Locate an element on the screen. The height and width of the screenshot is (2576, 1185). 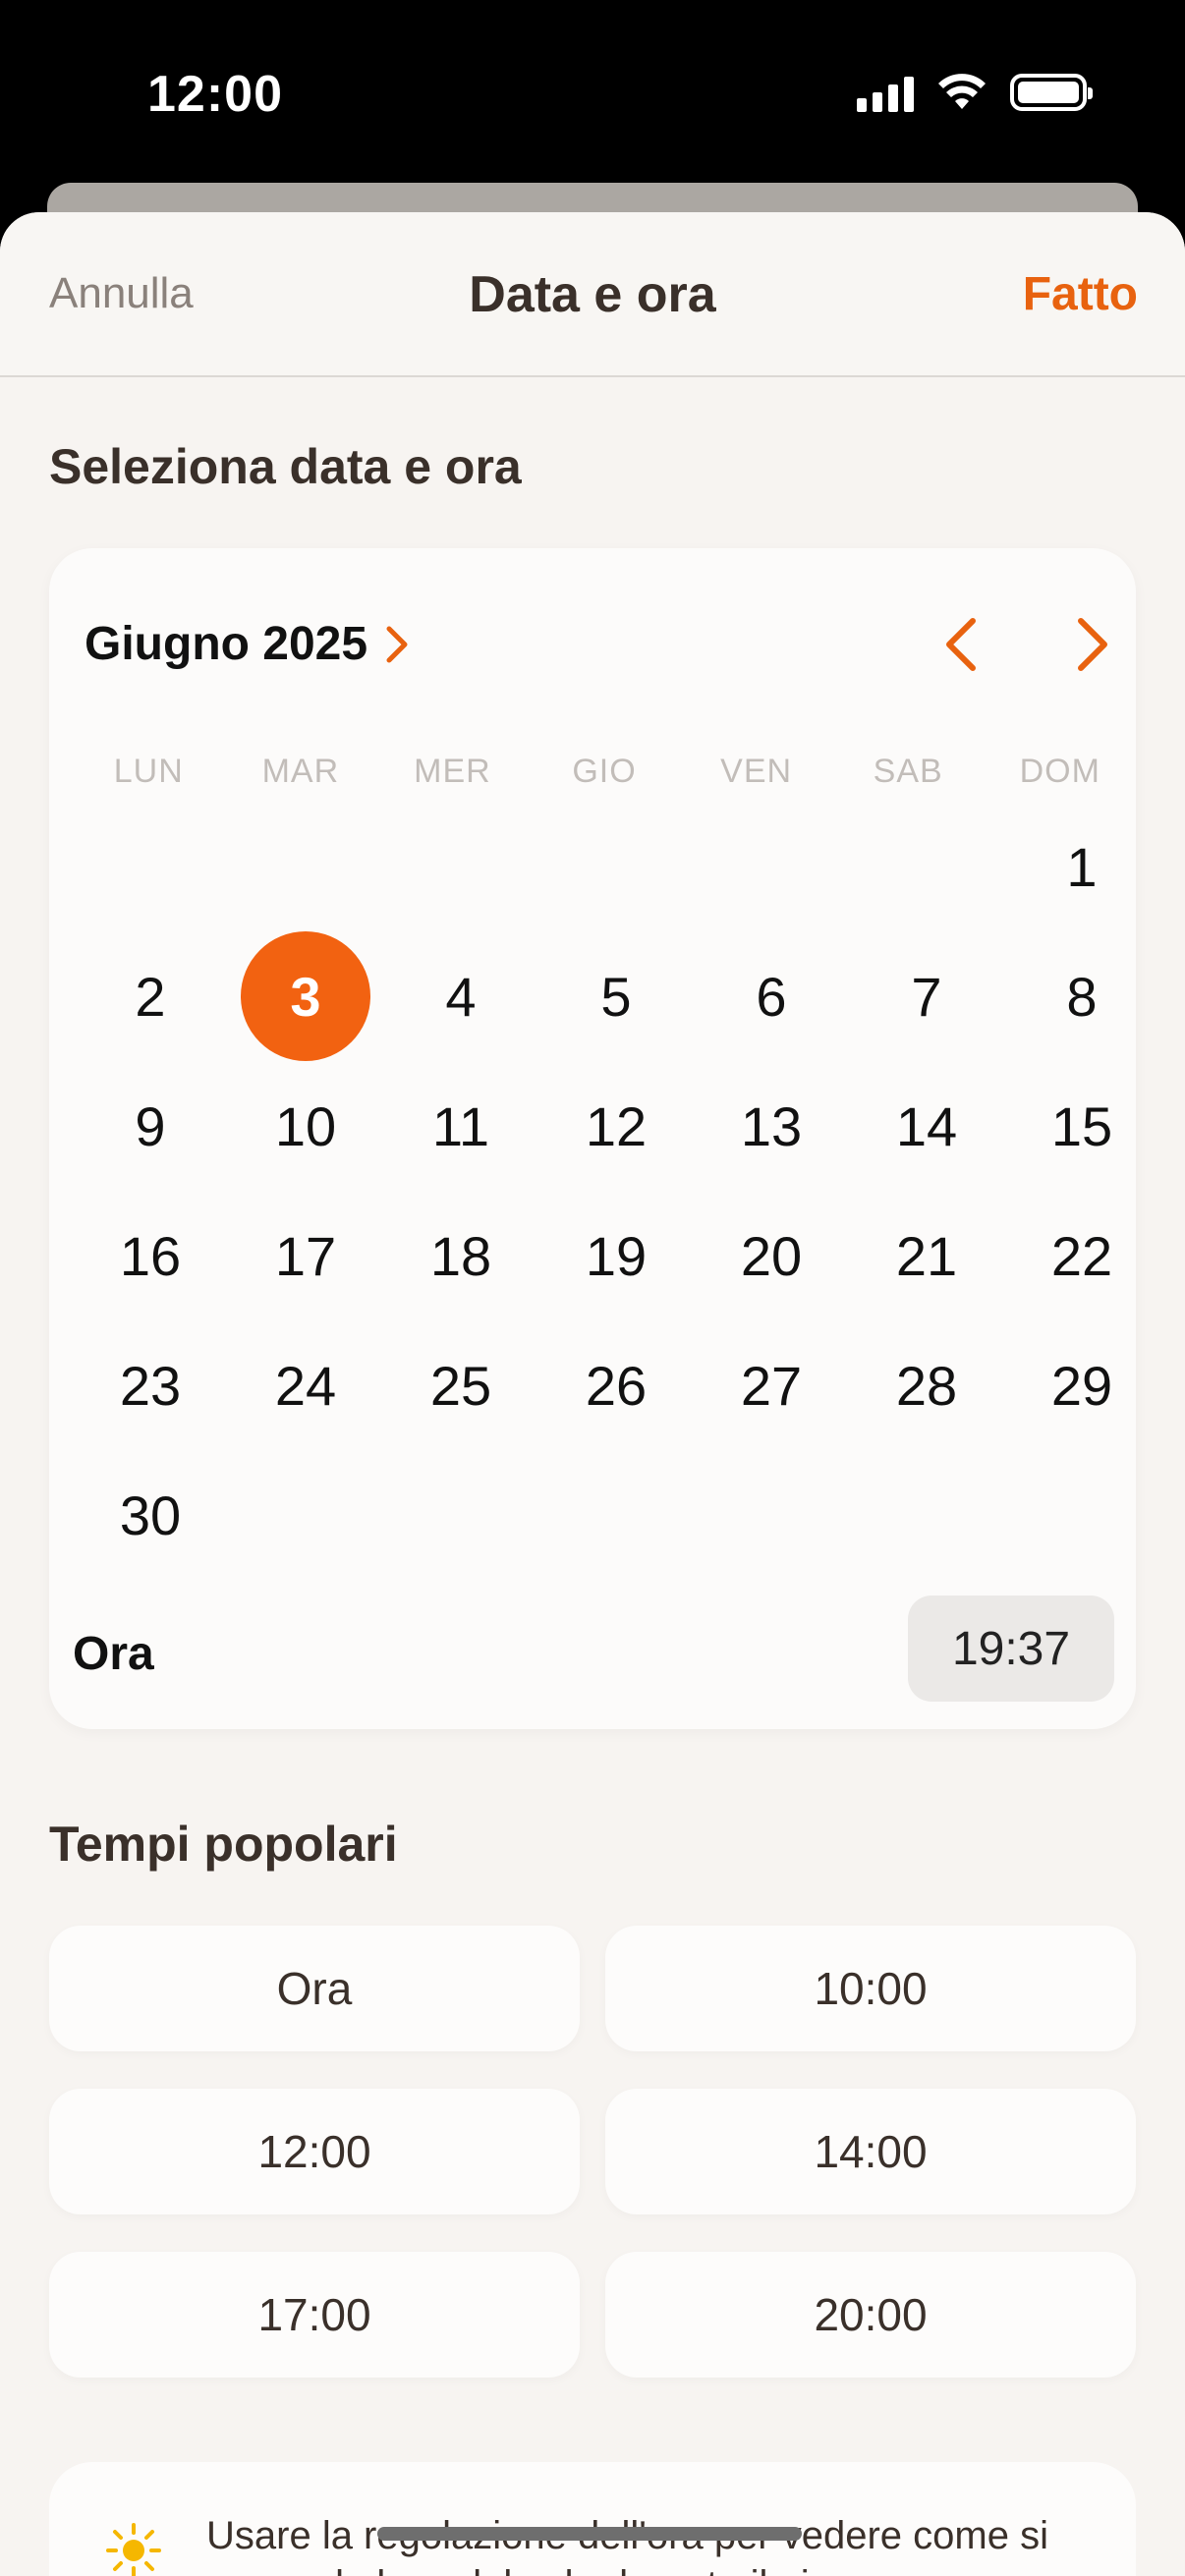
section-title-select: Seleziona data e ora is located at coordinates (286, 466).